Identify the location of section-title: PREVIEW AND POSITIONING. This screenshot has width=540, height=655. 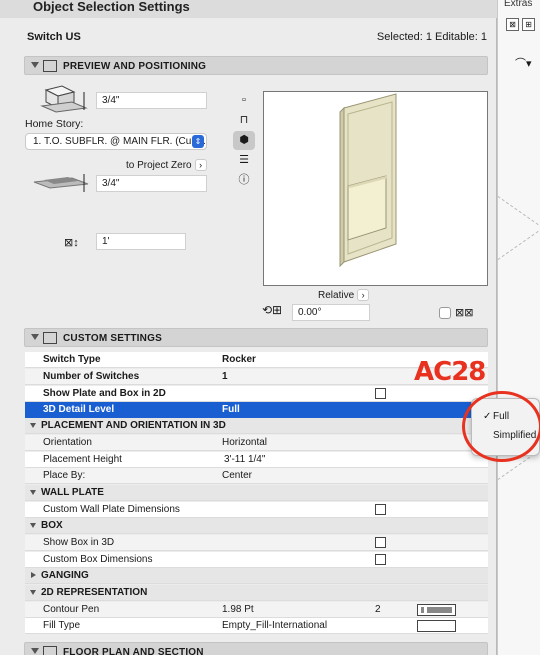
(135, 66).